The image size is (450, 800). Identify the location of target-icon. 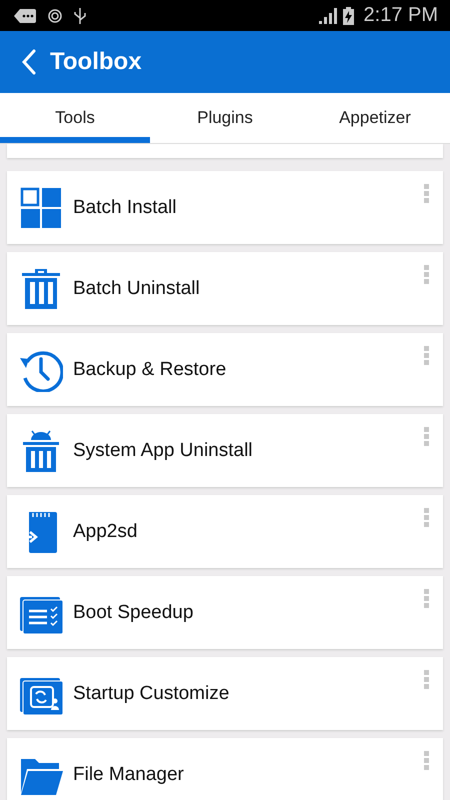
(55, 15).